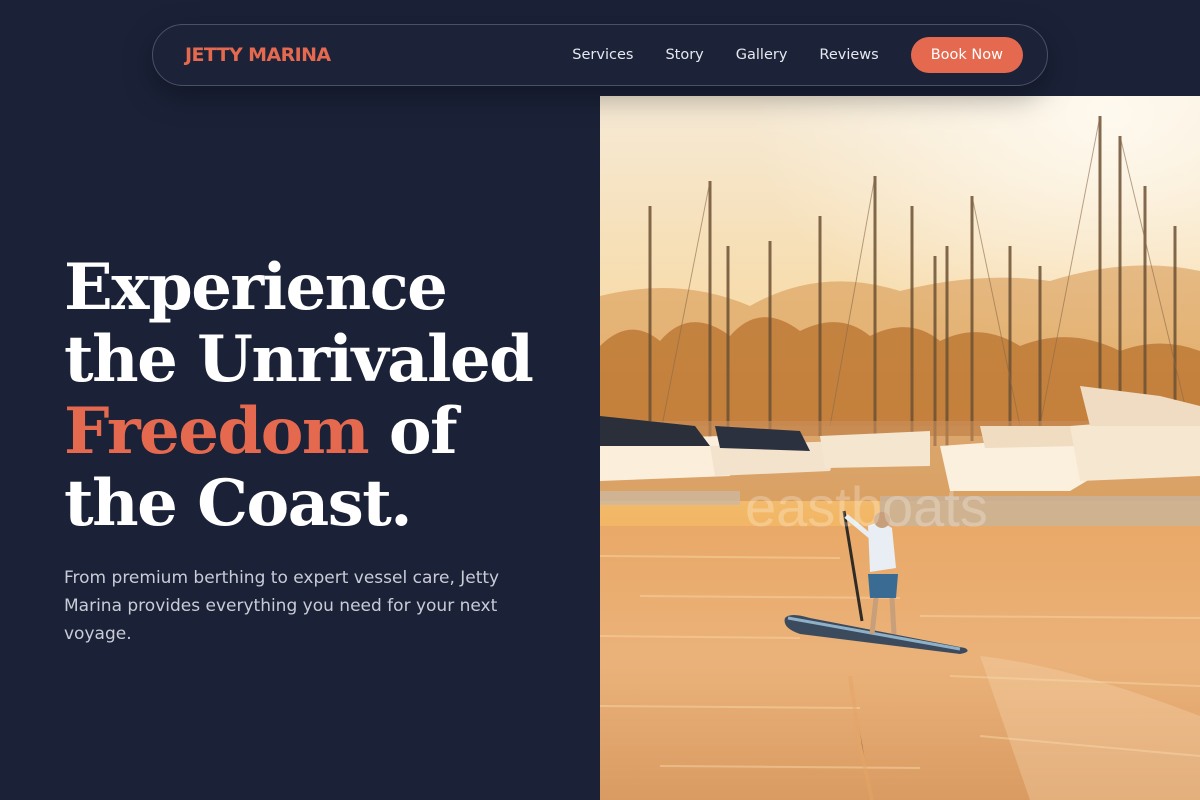  What do you see at coordinates (848, 55) in the screenshot?
I see `nav-link-reviews: Reviews` at bounding box center [848, 55].